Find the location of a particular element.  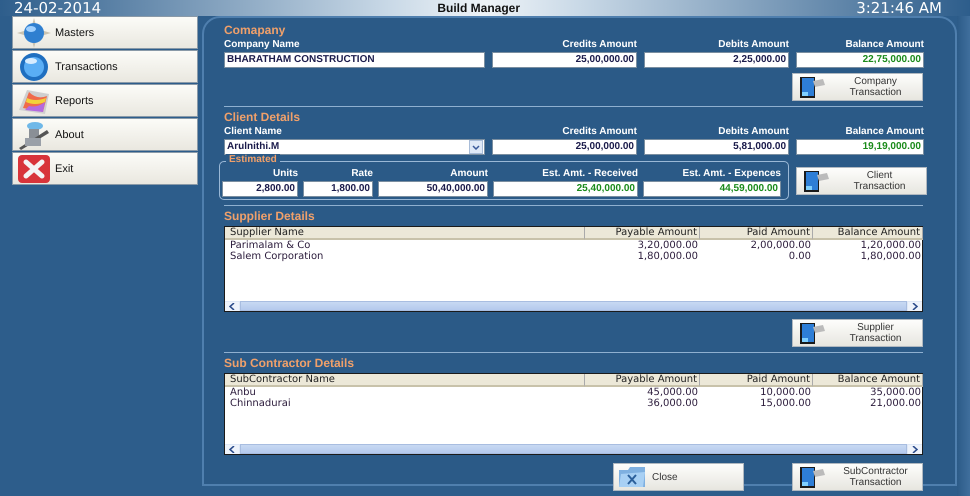

section-title: Sub Contractor Details is located at coordinates (290, 363).